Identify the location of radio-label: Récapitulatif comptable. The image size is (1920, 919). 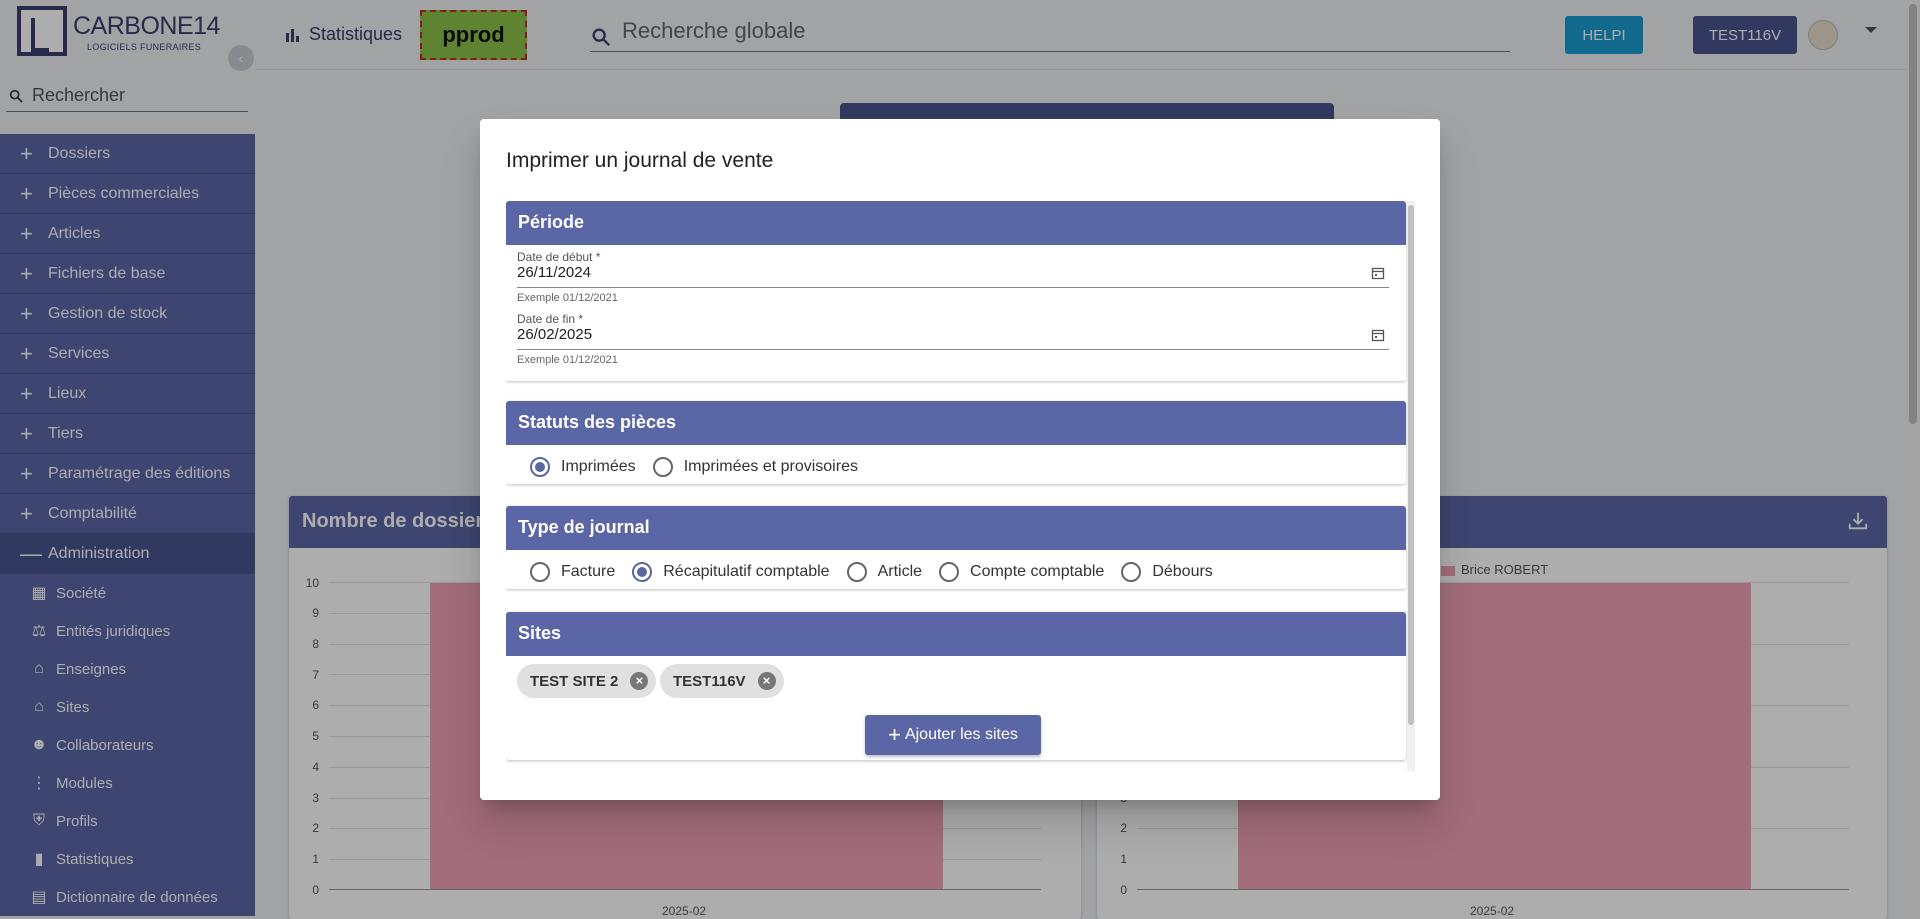
(746, 571).